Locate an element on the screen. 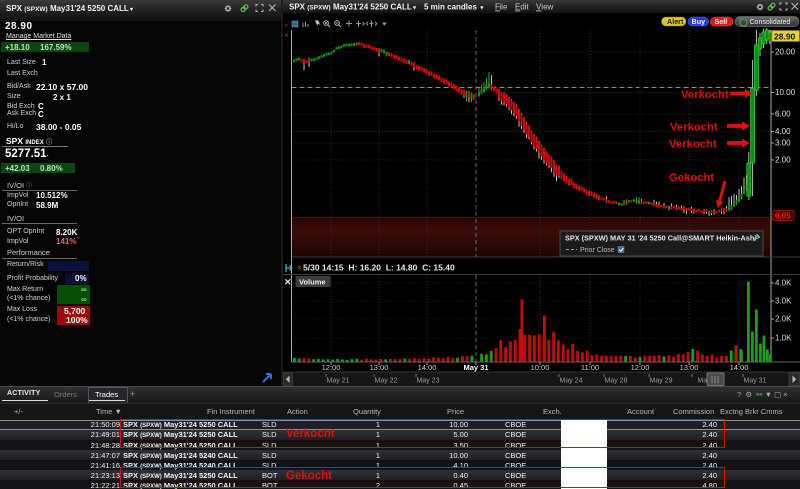 This screenshot has height=489, width=800. svg-text: 0.05 is located at coordinates (783, 216).